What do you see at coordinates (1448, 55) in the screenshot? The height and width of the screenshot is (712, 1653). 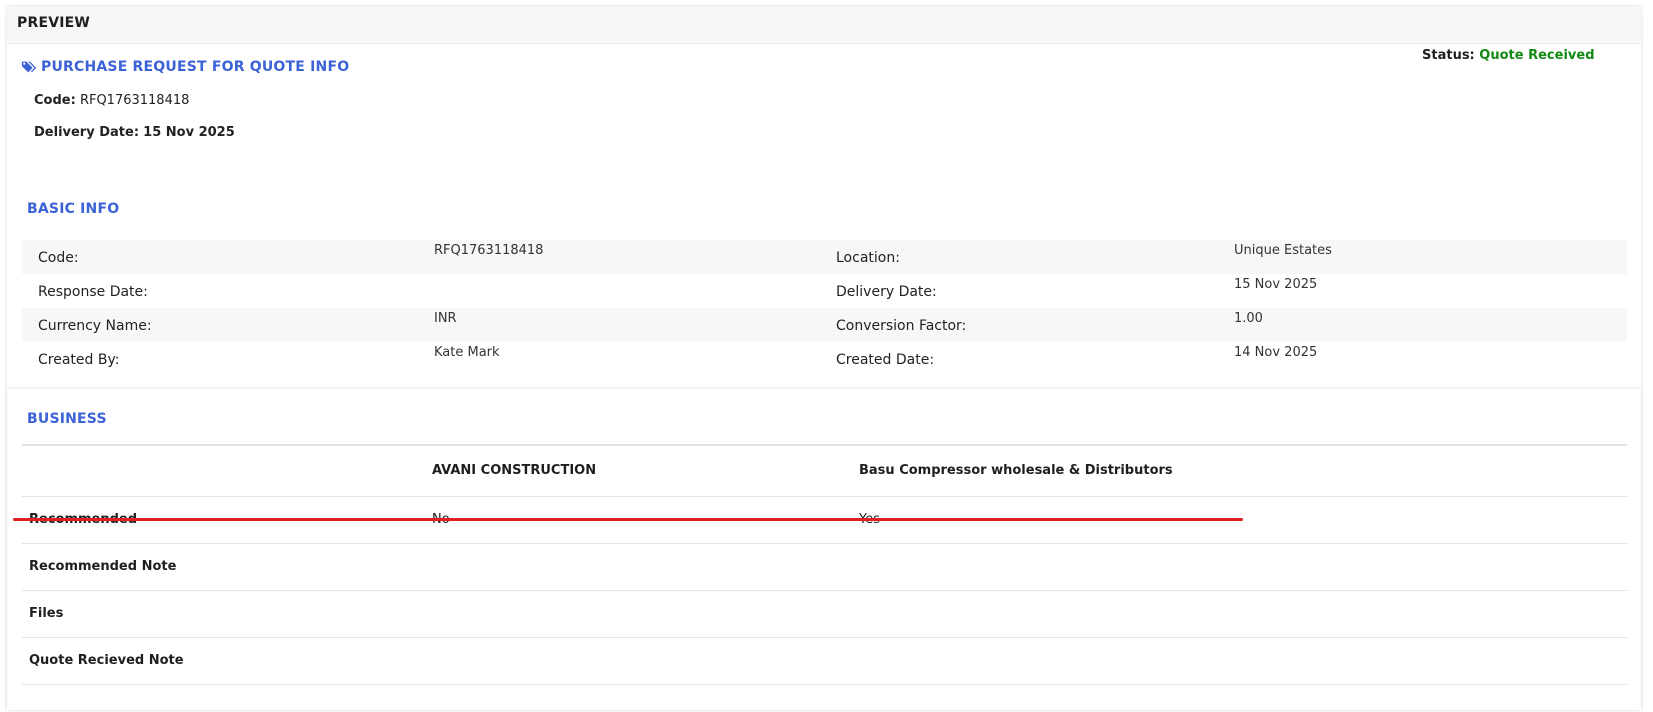 I see `status-label: Status:` at bounding box center [1448, 55].